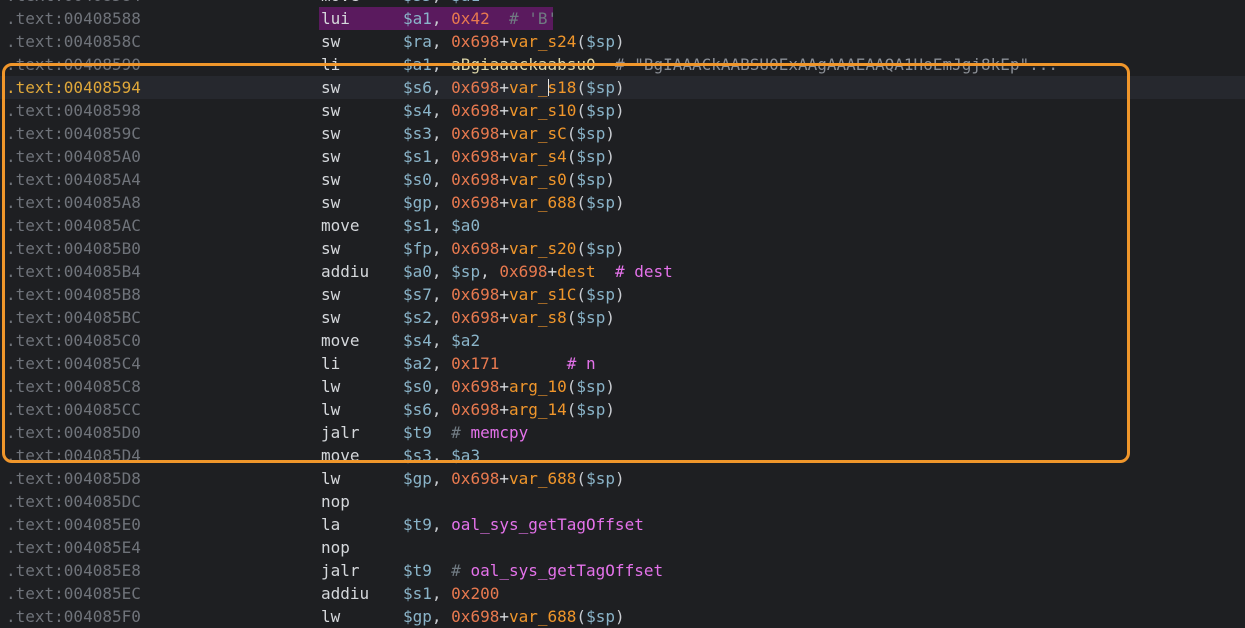  Describe the element at coordinates (73, 271) in the screenshot. I see `row-address: .text:004085B4` at that location.